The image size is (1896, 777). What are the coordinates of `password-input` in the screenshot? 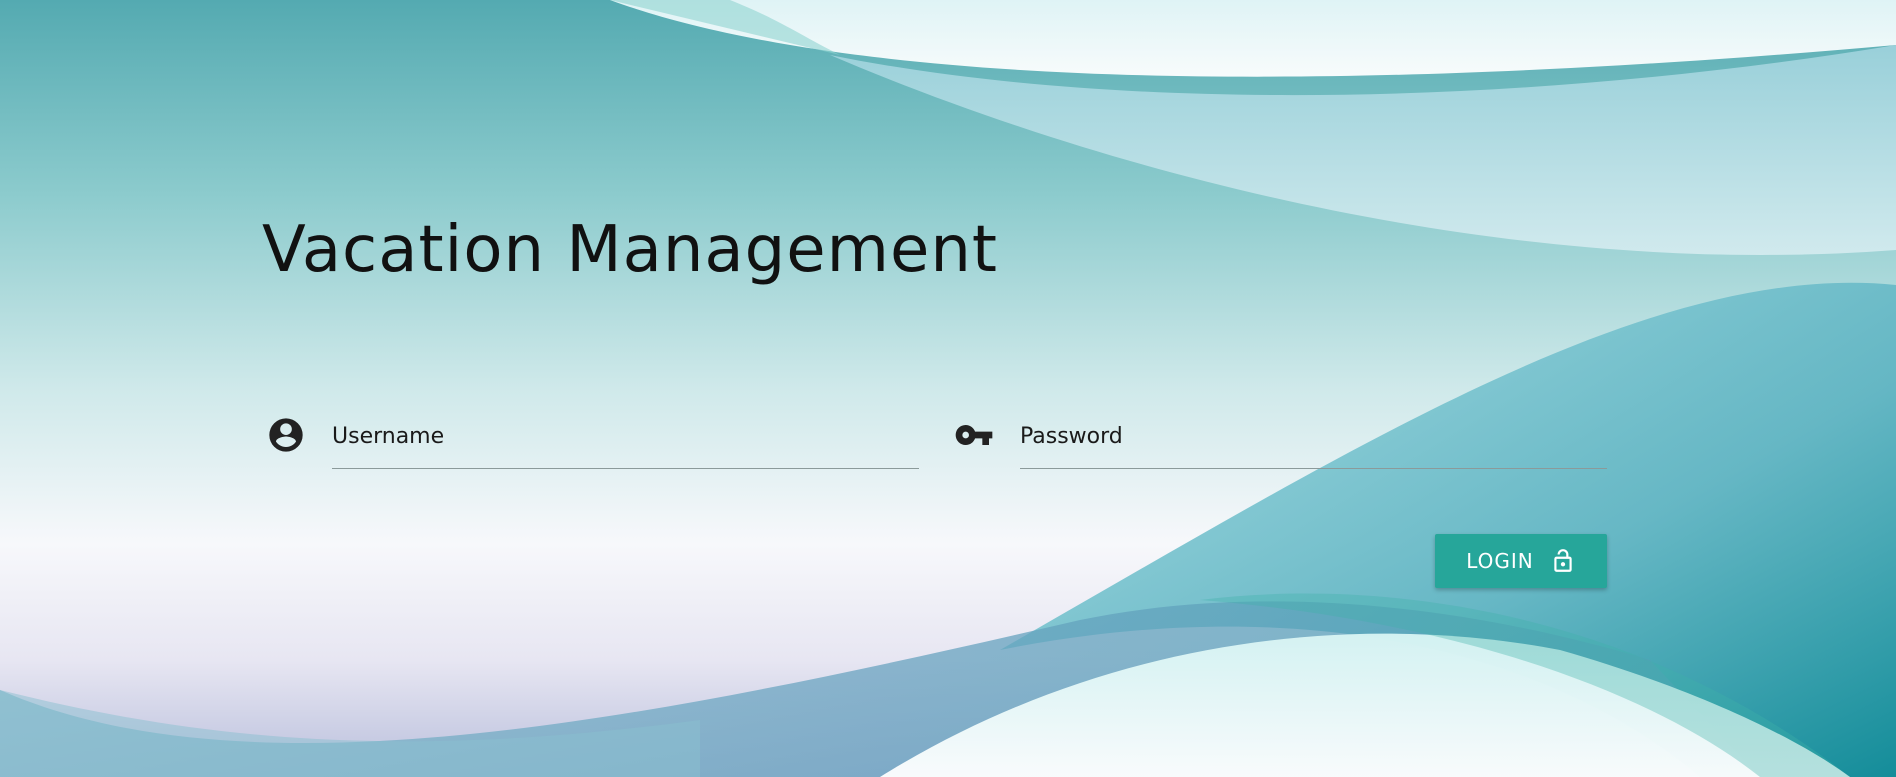 It's located at (1313, 436).